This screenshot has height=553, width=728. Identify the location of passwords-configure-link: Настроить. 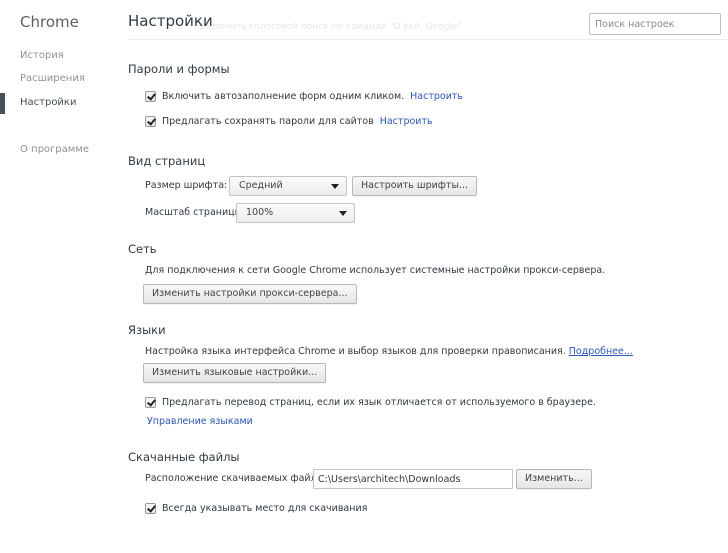
(406, 121).